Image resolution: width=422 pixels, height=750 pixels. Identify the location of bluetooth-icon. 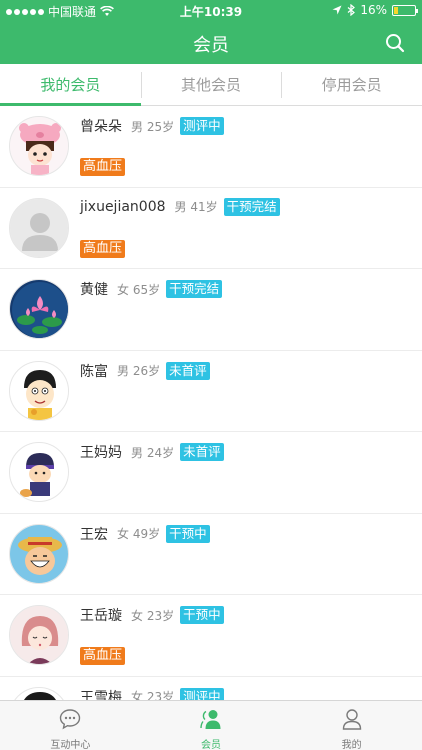
(351, 10).